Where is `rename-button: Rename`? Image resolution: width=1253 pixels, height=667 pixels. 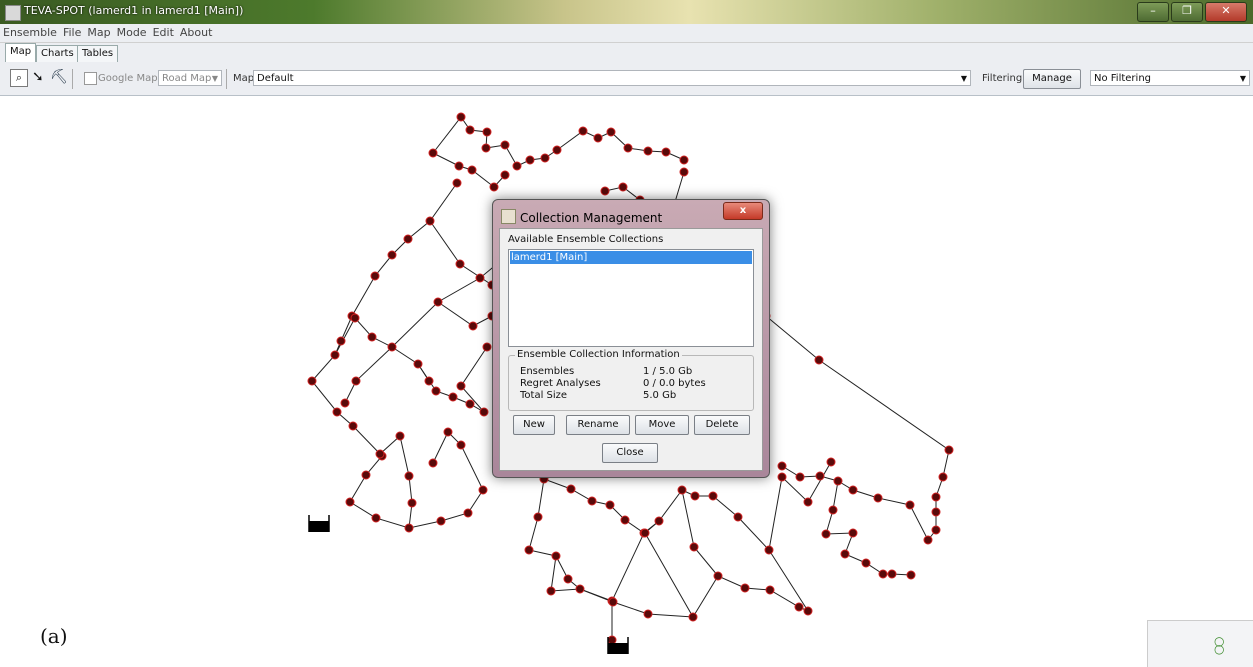
rename-button: Rename is located at coordinates (598, 425).